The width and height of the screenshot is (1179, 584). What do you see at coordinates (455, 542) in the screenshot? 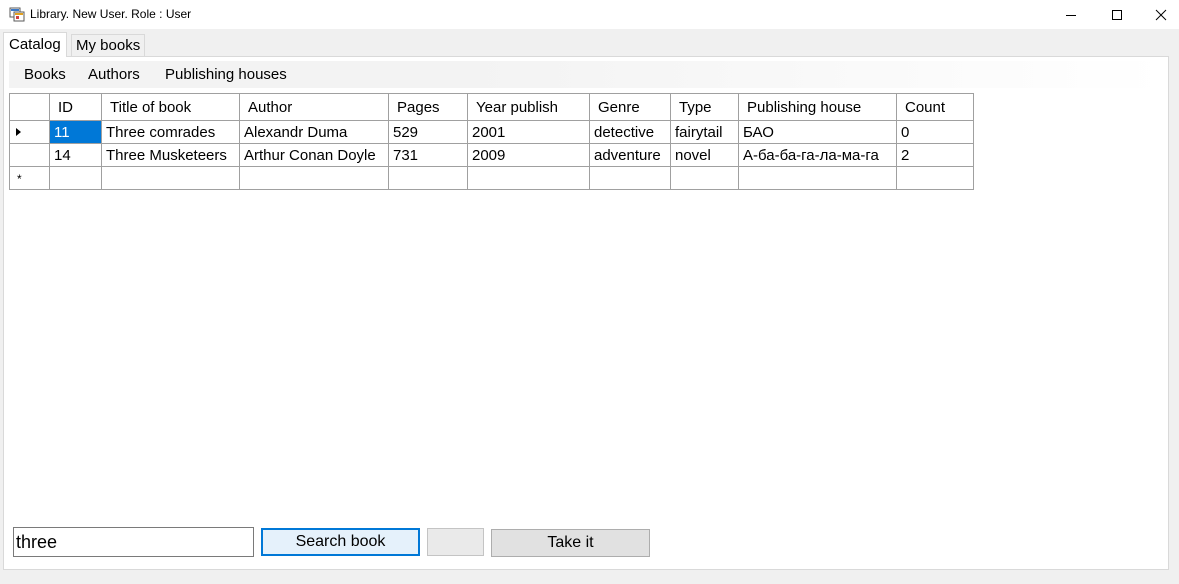
I see `blank-button` at bounding box center [455, 542].